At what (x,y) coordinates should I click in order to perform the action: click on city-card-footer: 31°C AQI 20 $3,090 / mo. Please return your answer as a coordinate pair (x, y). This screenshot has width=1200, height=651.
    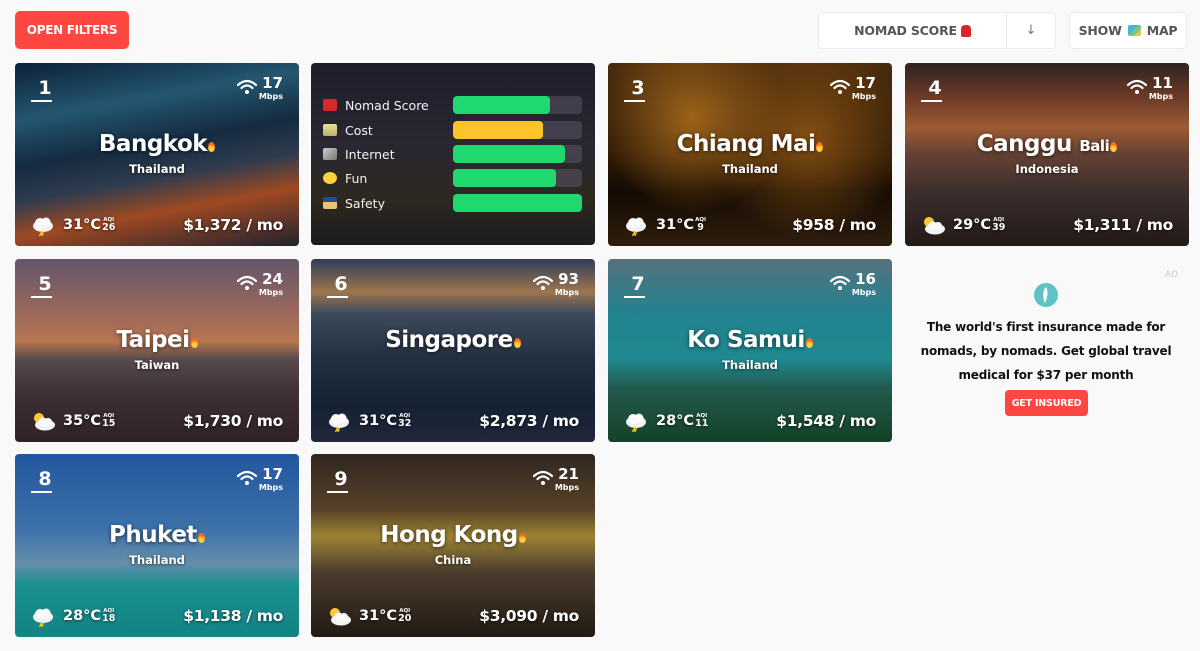
    Looking at the image, I should click on (453, 616).